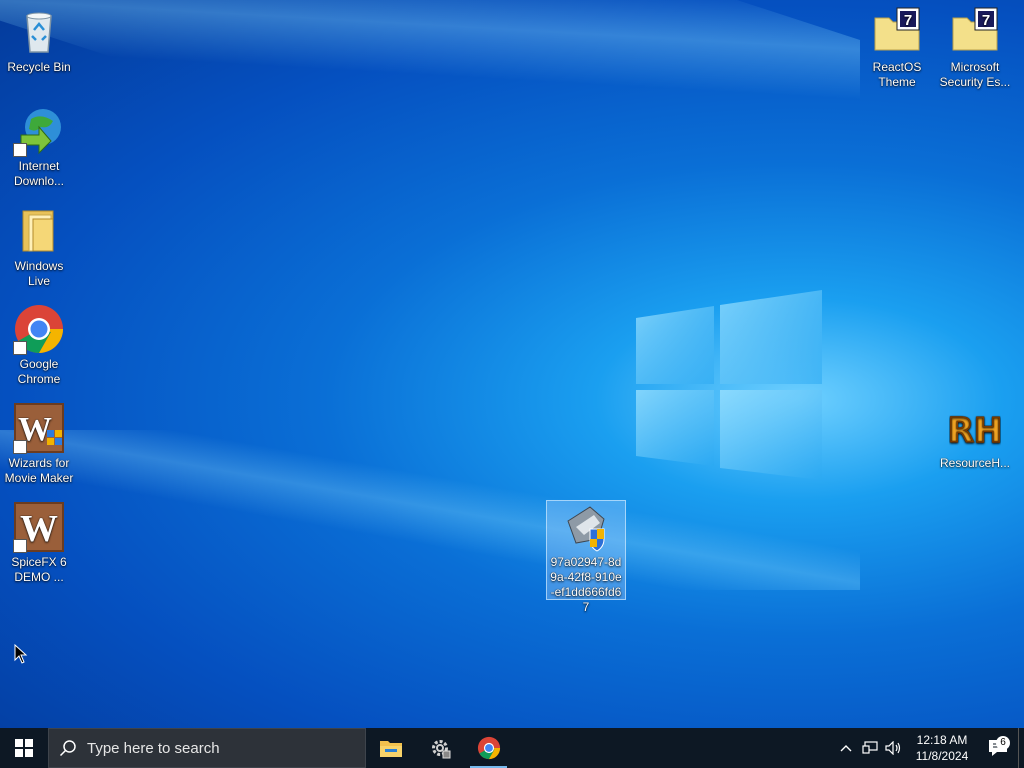 This screenshot has height=768, width=1024. I want to click on network-icon, so click(870, 748).